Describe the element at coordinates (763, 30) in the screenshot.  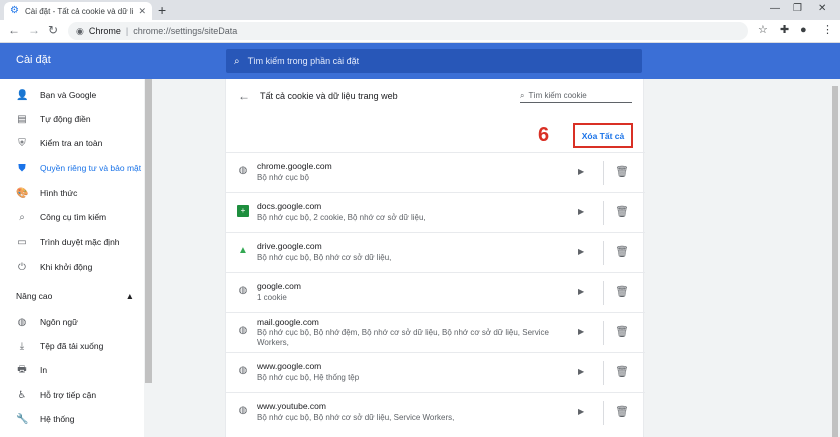
I see `star-icon: ☆` at that location.